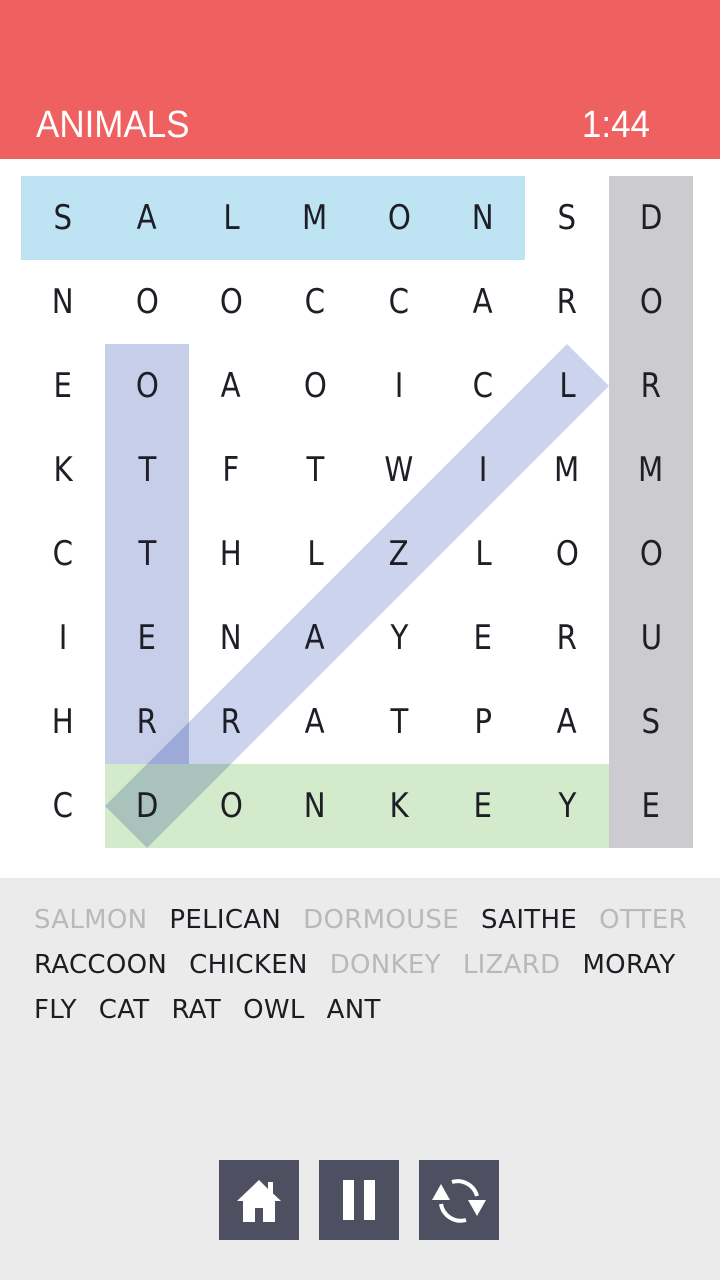  I want to click on restart-button, so click(459, 1200).